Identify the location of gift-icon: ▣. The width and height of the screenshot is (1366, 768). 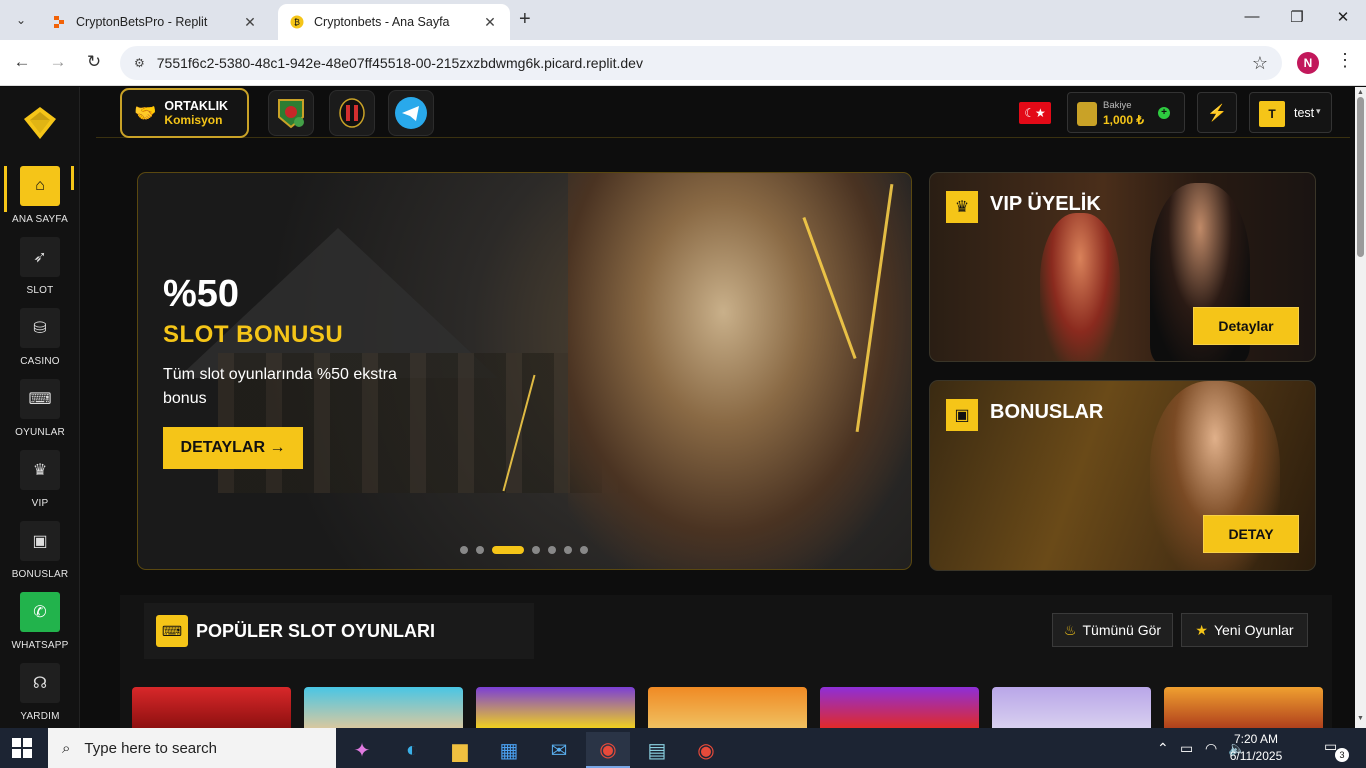
(40, 541).